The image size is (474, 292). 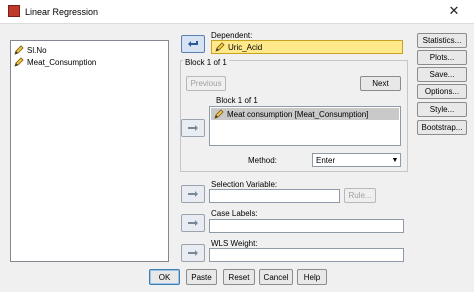 I want to click on variable-item: Sl.No, so click(x=30, y=50).